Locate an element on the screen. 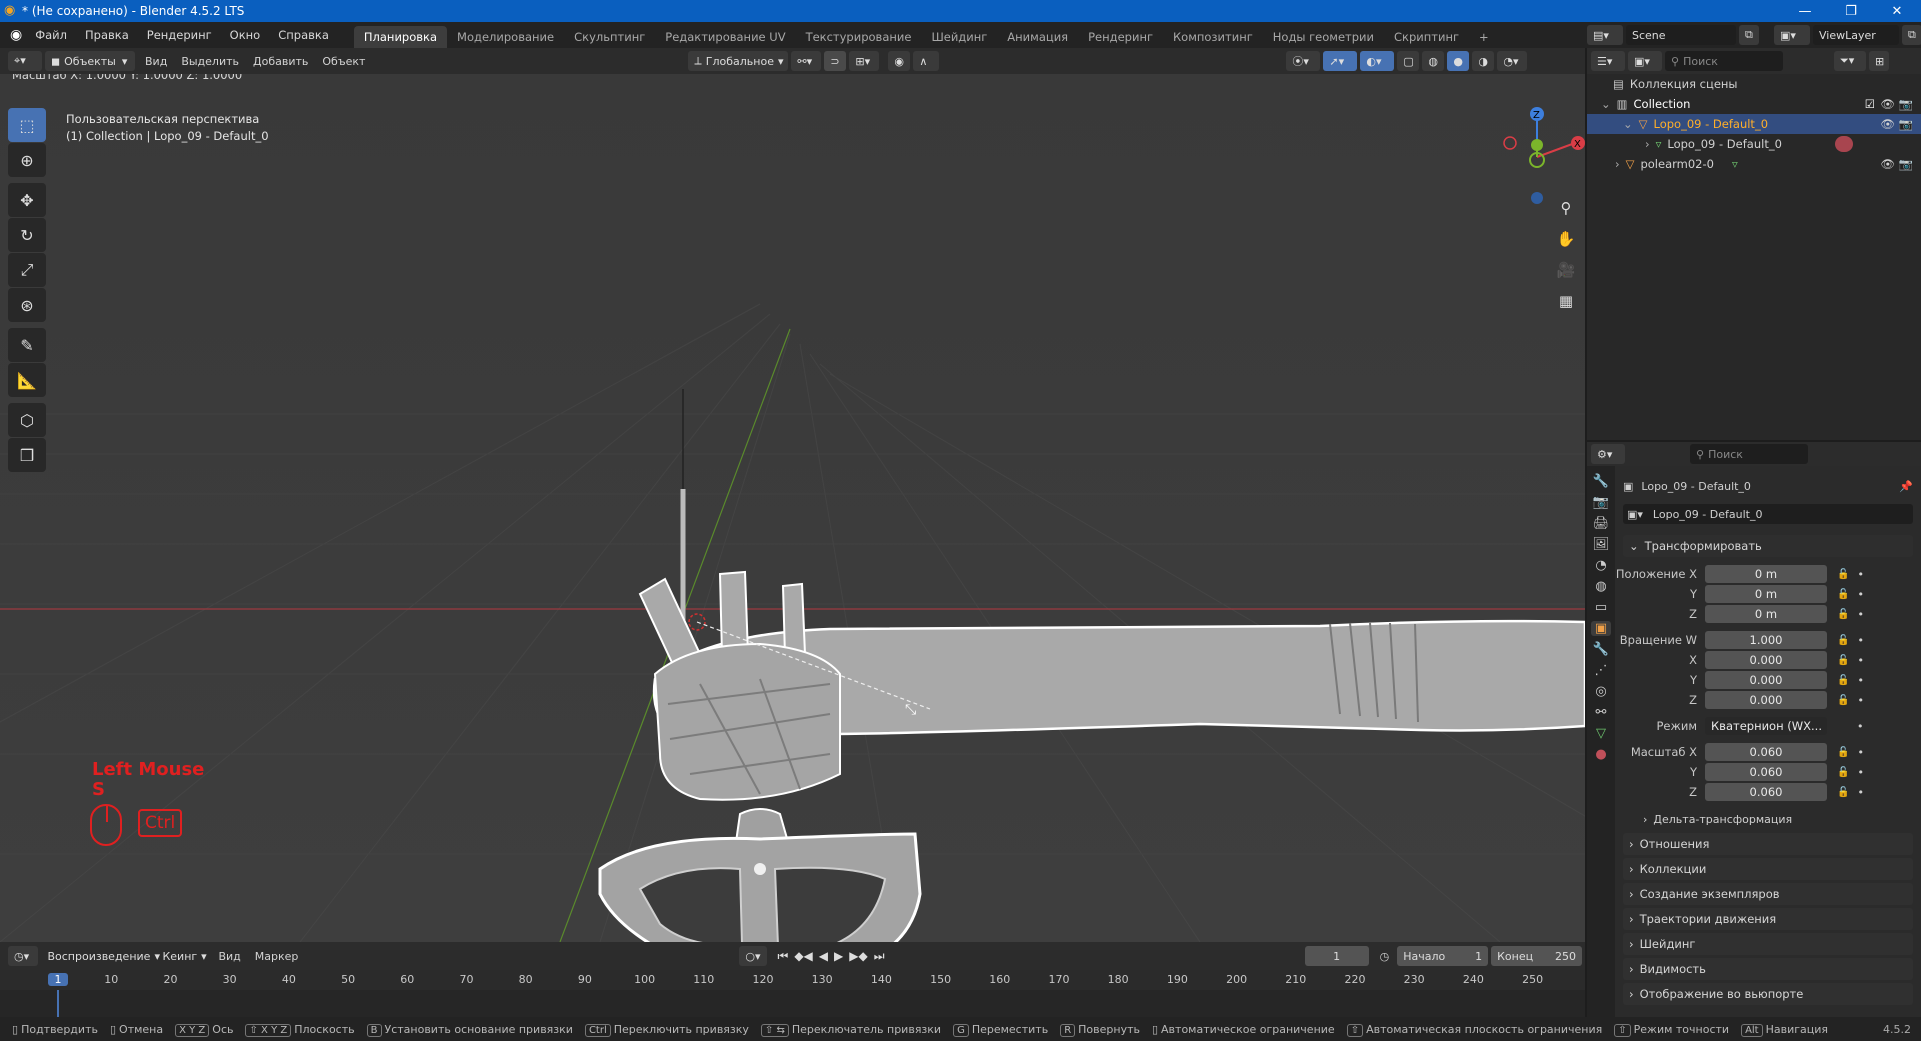  pin-icon: 📌 is located at coordinates (1906, 486).